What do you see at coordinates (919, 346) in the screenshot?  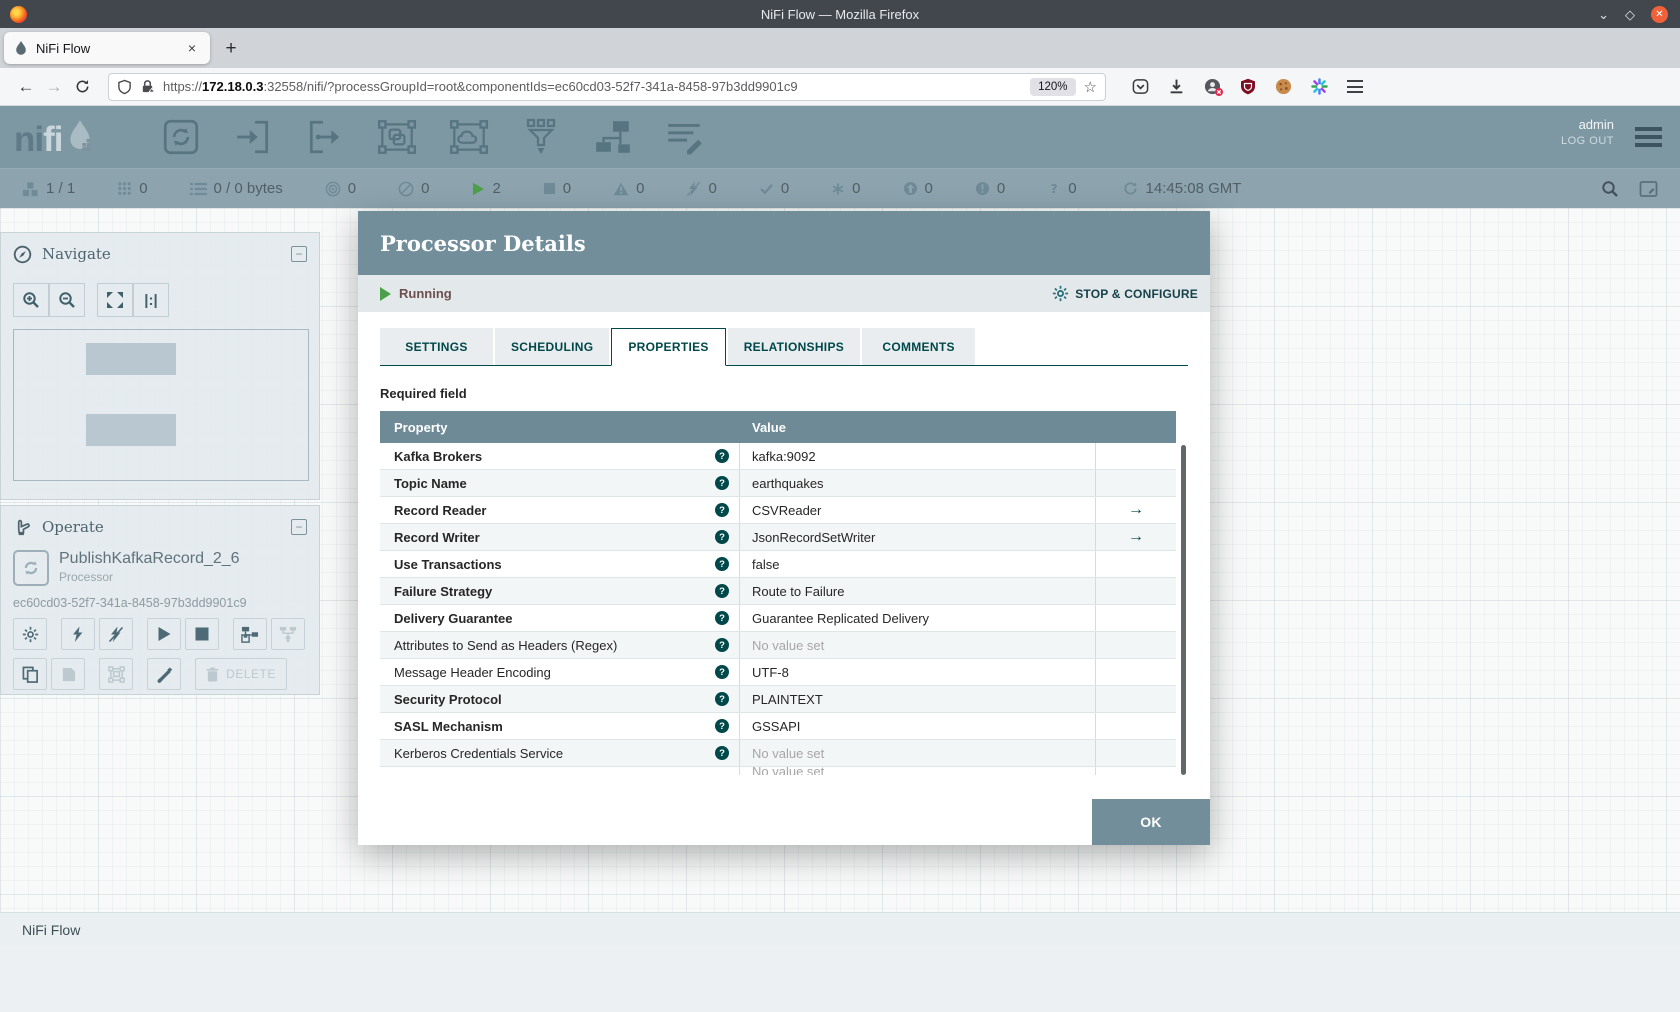 I see `tab-comments: COMMENTS` at bounding box center [919, 346].